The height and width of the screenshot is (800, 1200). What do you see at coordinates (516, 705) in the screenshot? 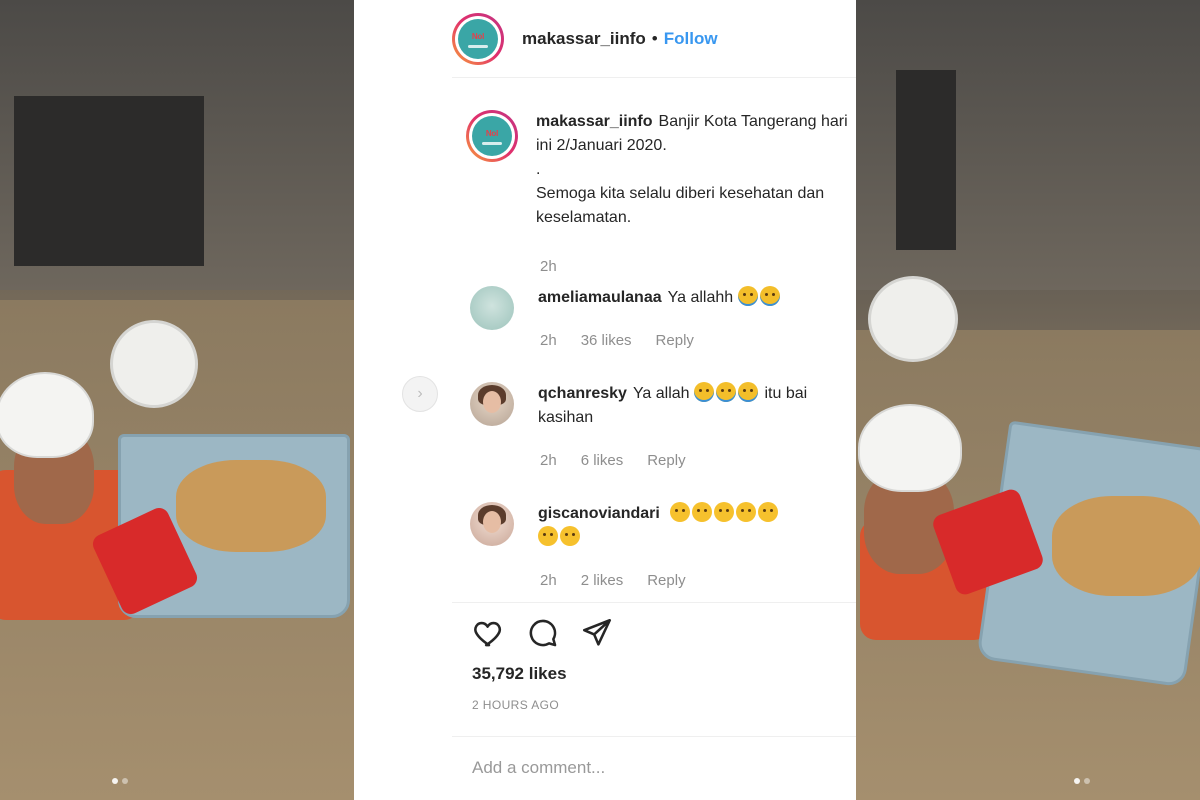
I see `post-time: 2 HOURS AGO` at bounding box center [516, 705].